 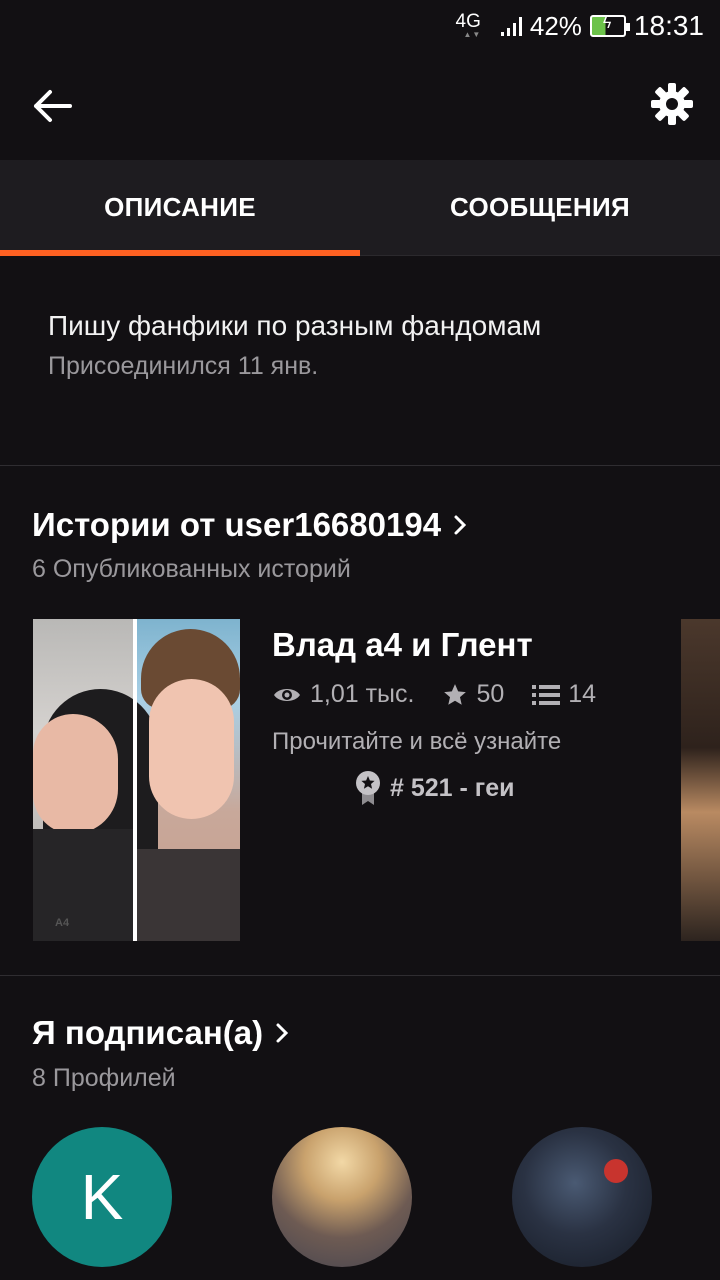 What do you see at coordinates (511, 26) in the screenshot?
I see `signal-icon` at bounding box center [511, 26].